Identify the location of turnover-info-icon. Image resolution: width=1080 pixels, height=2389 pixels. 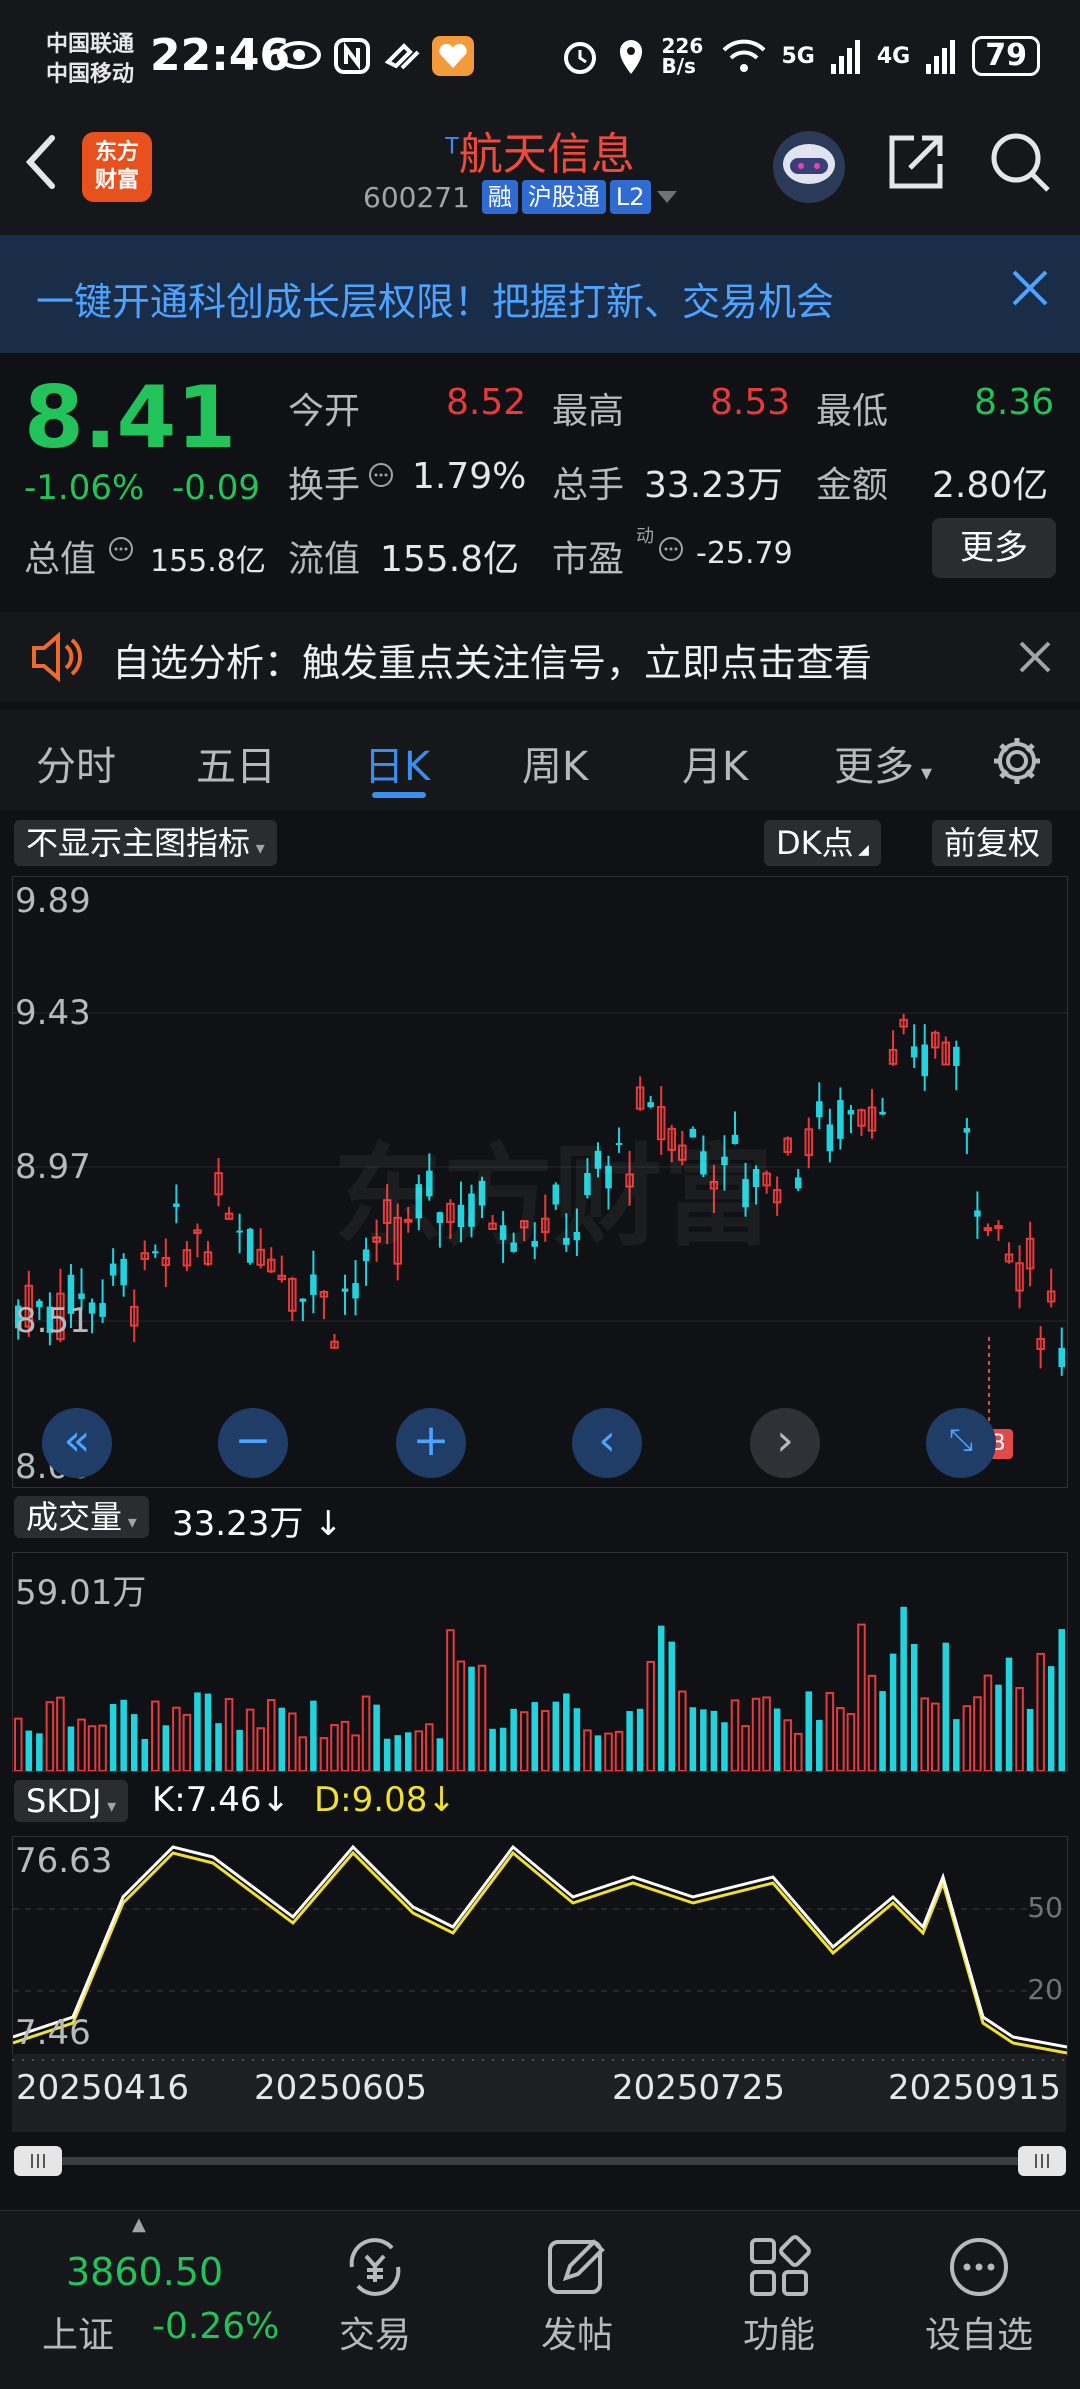
(381, 477).